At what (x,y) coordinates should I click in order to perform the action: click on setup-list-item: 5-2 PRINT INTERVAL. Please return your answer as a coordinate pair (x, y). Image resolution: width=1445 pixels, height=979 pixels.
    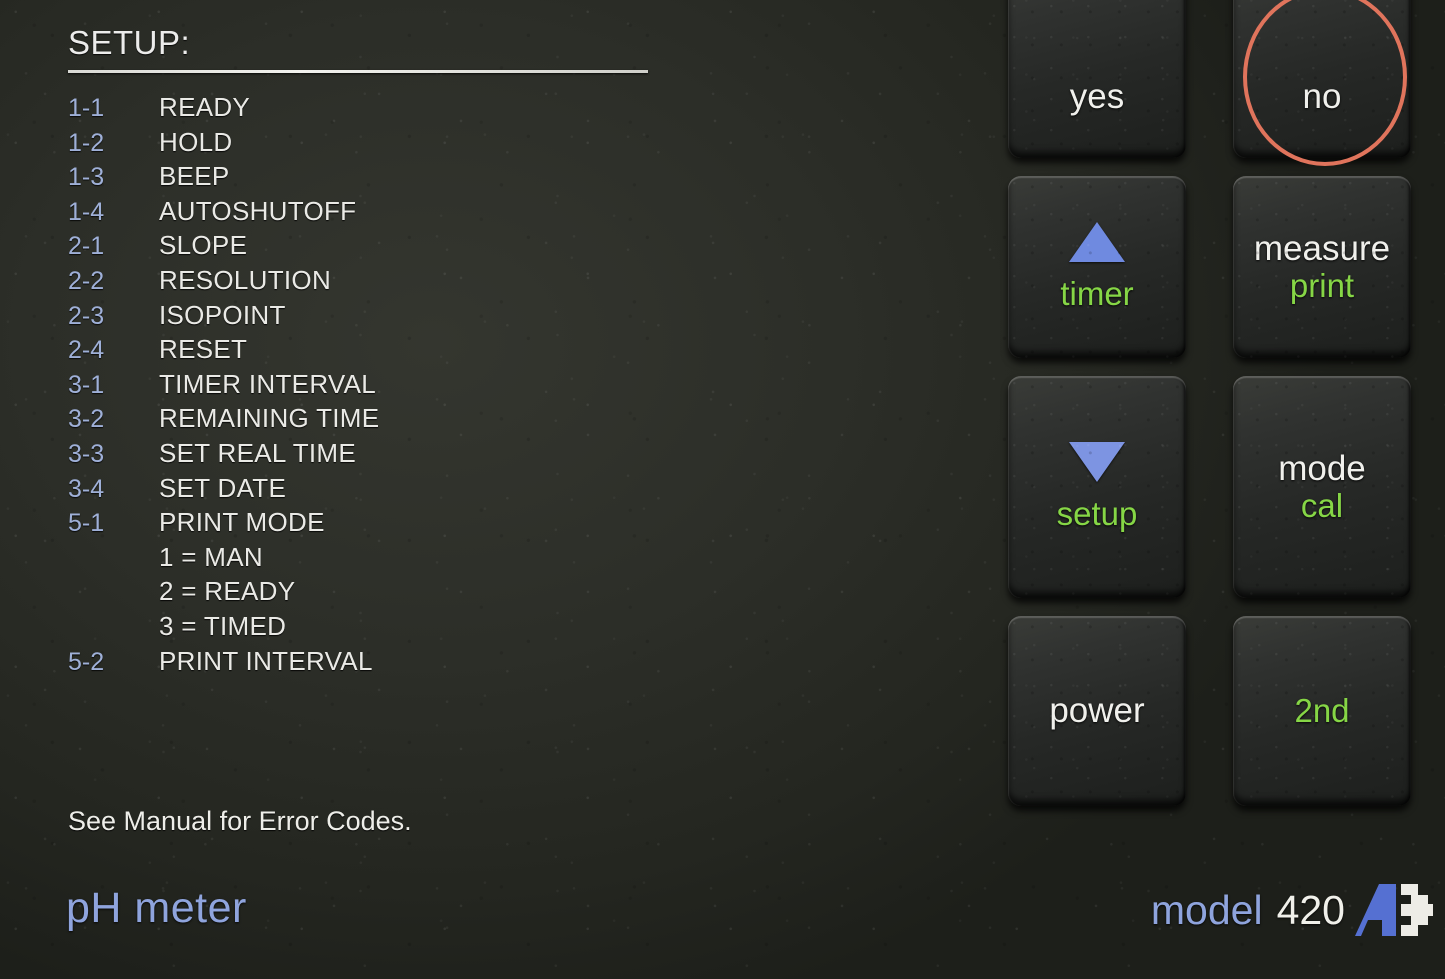
    Looking at the image, I should click on (508, 663).